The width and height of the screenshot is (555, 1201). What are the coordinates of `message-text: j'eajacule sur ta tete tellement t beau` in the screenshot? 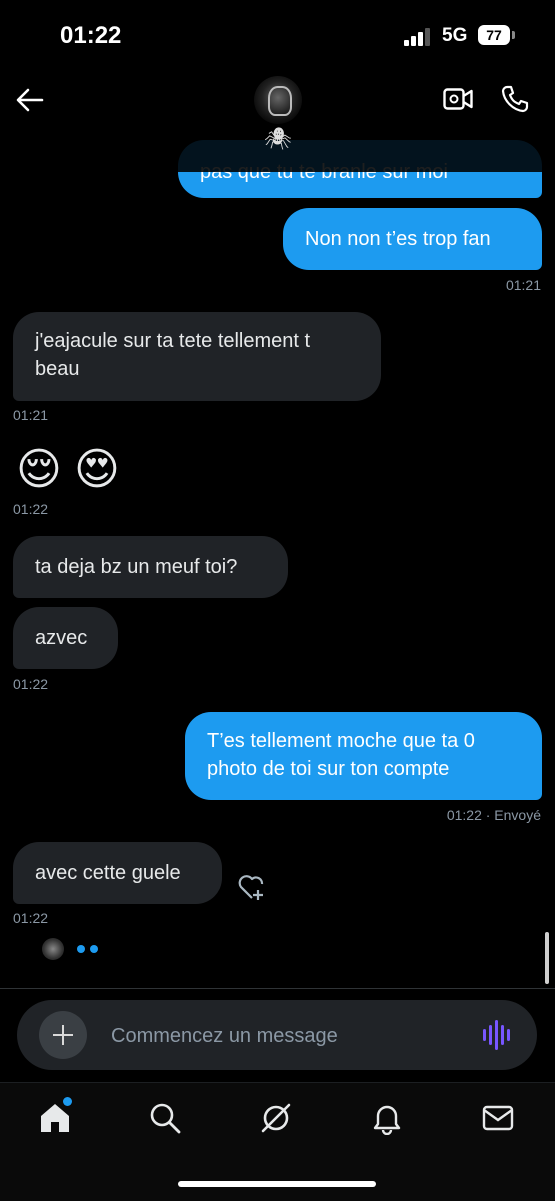 It's located at (173, 355).